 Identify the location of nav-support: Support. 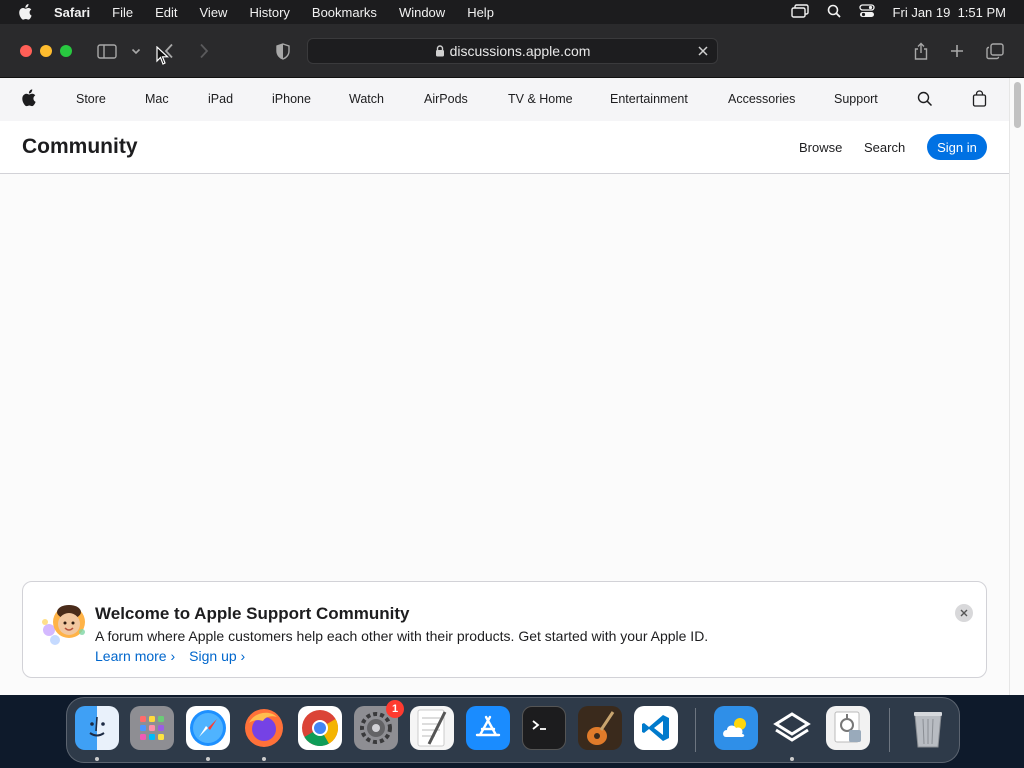
(856, 99).